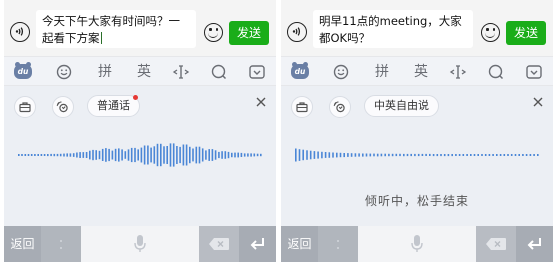 Image resolution: width=553 pixels, height=266 pixels. What do you see at coordinates (393, 29) in the screenshot?
I see `message-input: 明早11点的meeting，大家都OK吗？` at bounding box center [393, 29].